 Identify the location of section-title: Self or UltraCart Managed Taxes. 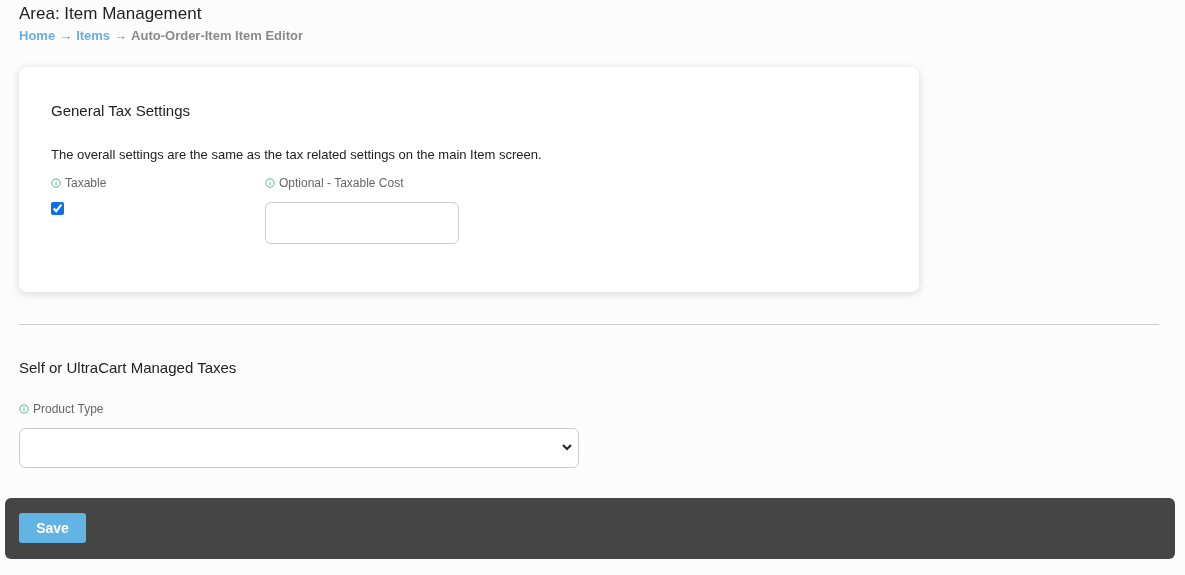
(128, 368).